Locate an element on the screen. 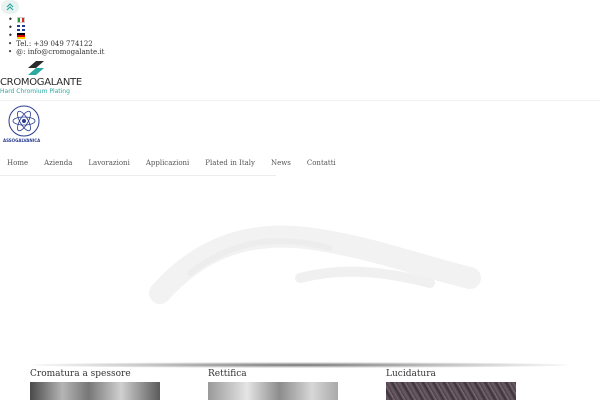 The width and height of the screenshot is (600, 400). logo-name: CROMOGALANTE is located at coordinates (41, 82).